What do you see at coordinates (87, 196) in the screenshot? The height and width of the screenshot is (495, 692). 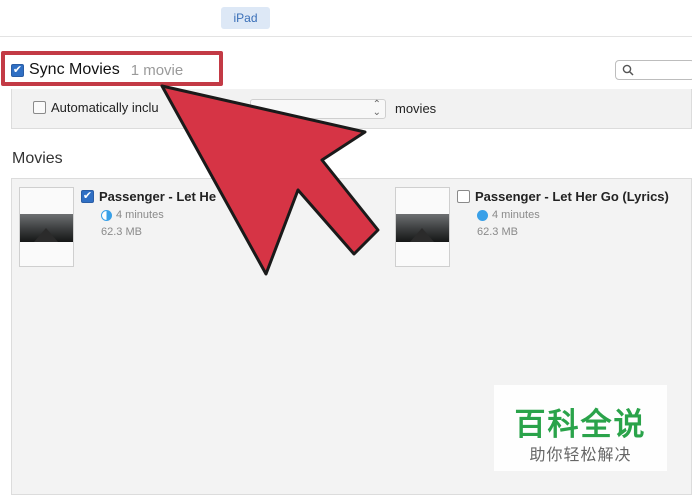 I see `movie-checkbox: ✔` at bounding box center [87, 196].